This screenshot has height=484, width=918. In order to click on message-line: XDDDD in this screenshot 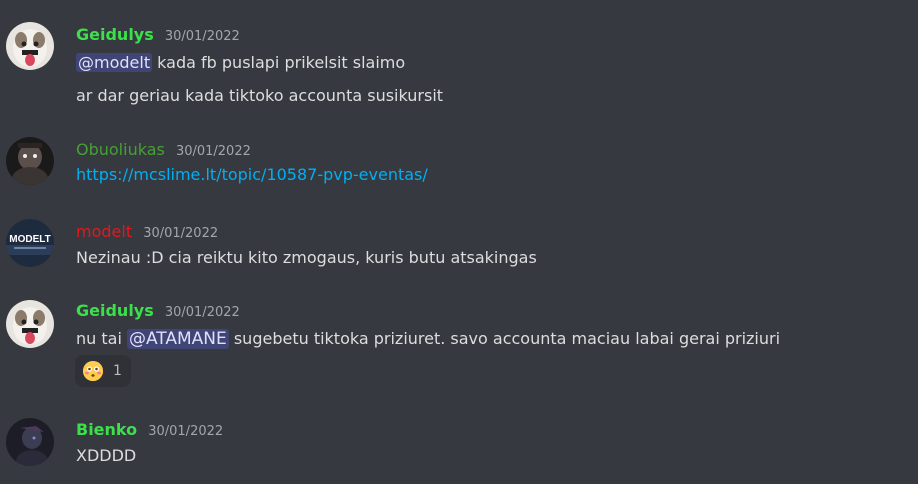, I will do `click(106, 456)`.